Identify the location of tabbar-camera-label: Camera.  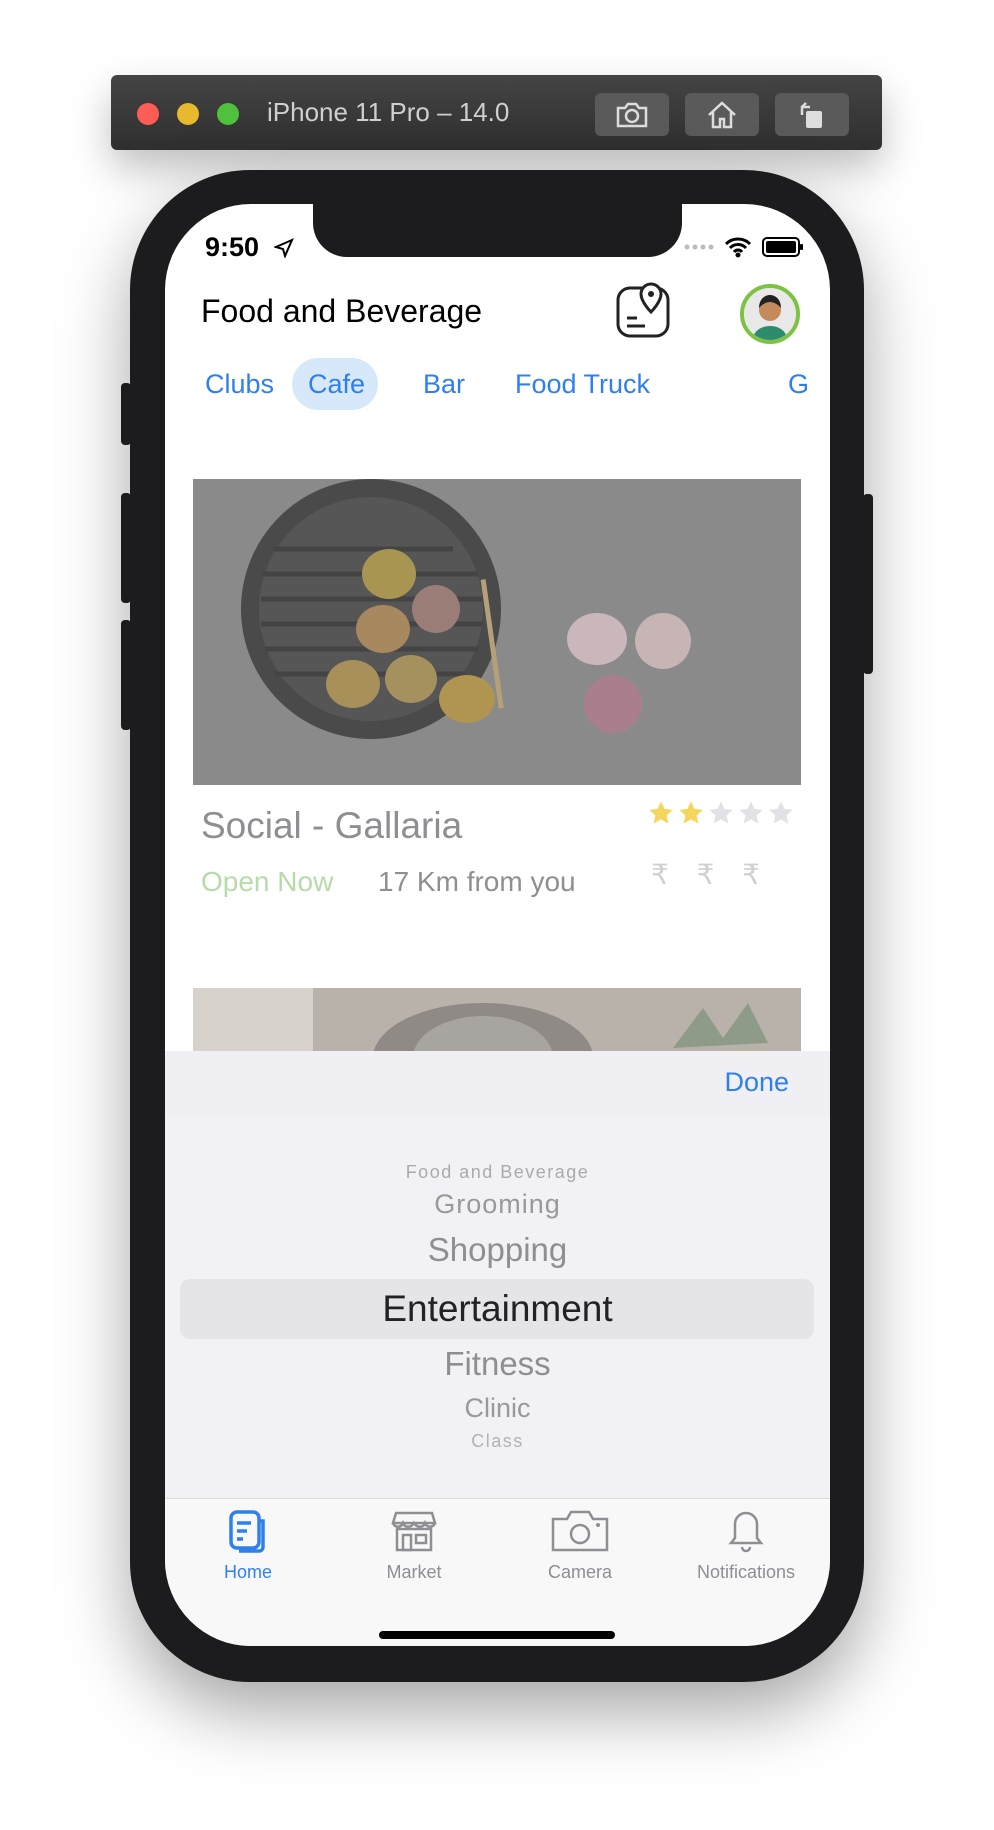
(580, 1572).